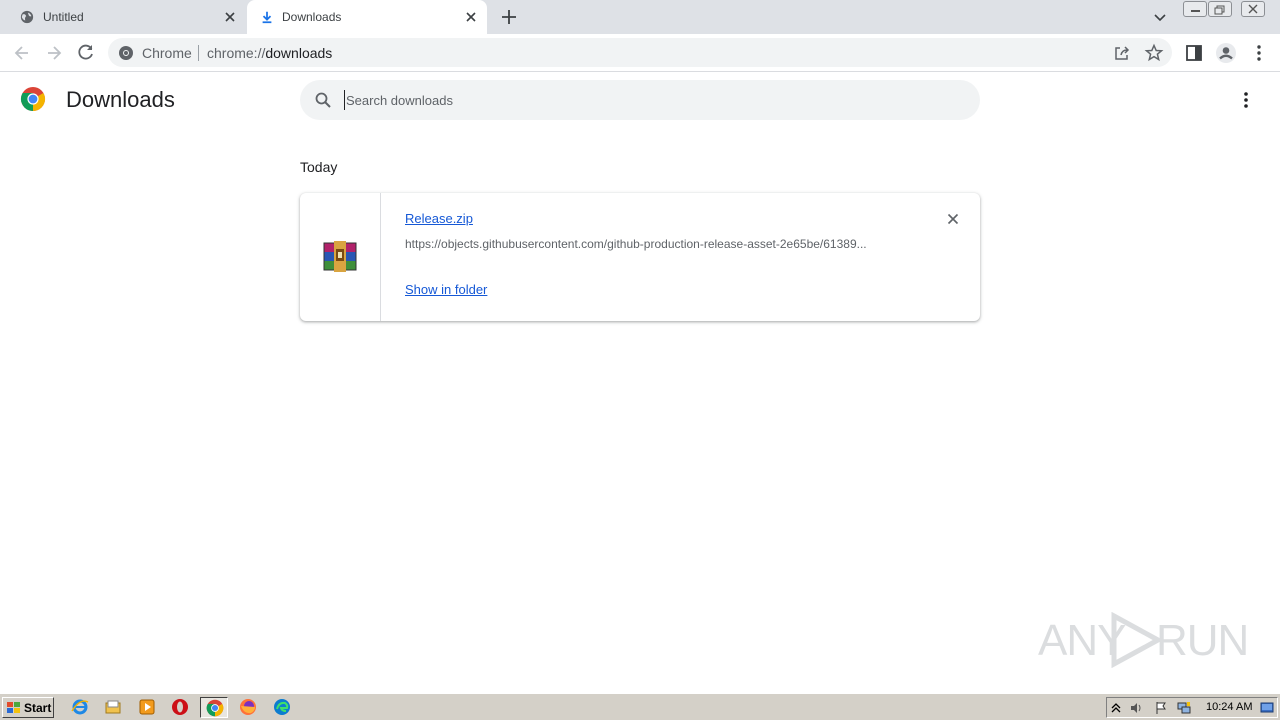 The image size is (1280, 720). What do you see at coordinates (299, 53) in the screenshot?
I see `url-path: downloads` at bounding box center [299, 53].